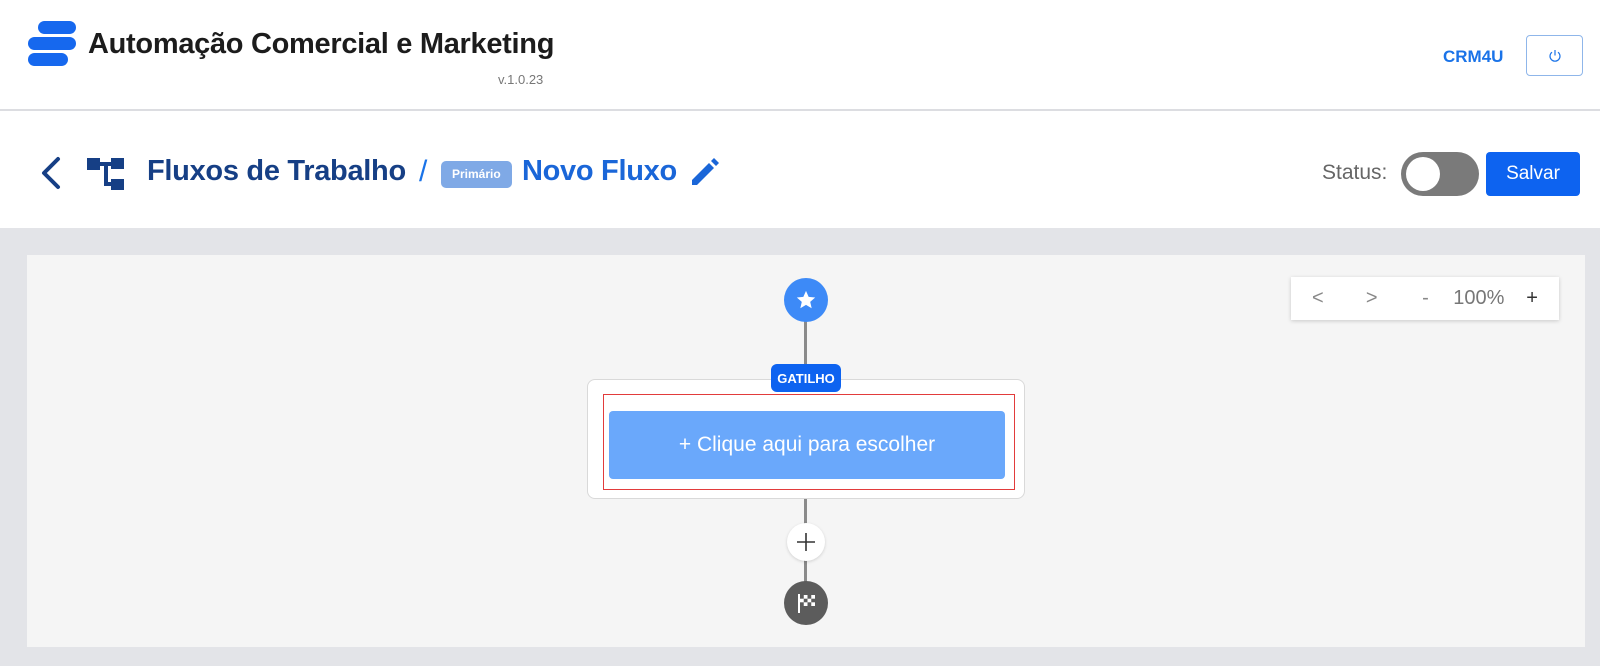  What do you see at coordinates (1533, 174) in the screenshot?
I see `save-button: Salvar` at bounding box center [1533, 174].